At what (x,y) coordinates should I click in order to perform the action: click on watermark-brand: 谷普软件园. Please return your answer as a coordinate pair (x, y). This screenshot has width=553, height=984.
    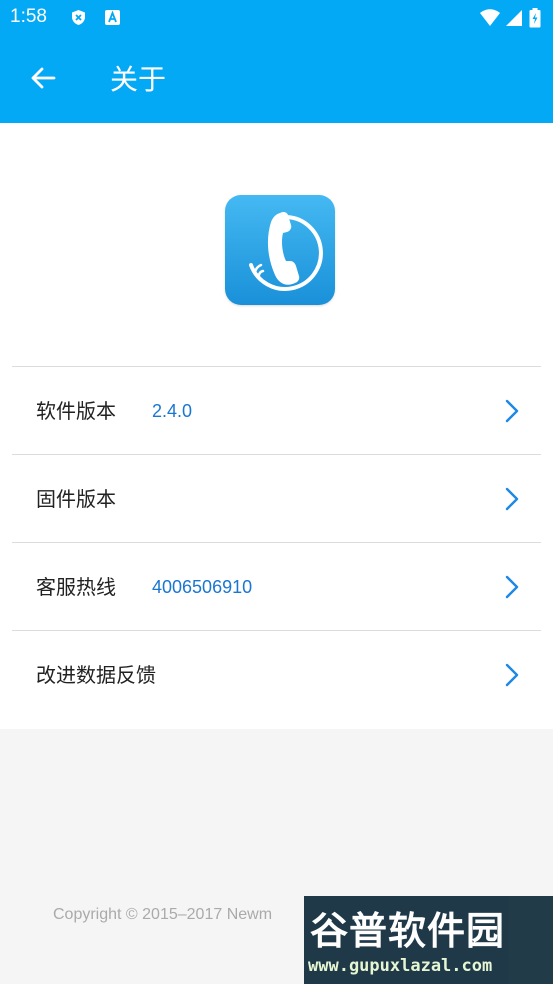
    Looking at the image, I should click on (408, 931).